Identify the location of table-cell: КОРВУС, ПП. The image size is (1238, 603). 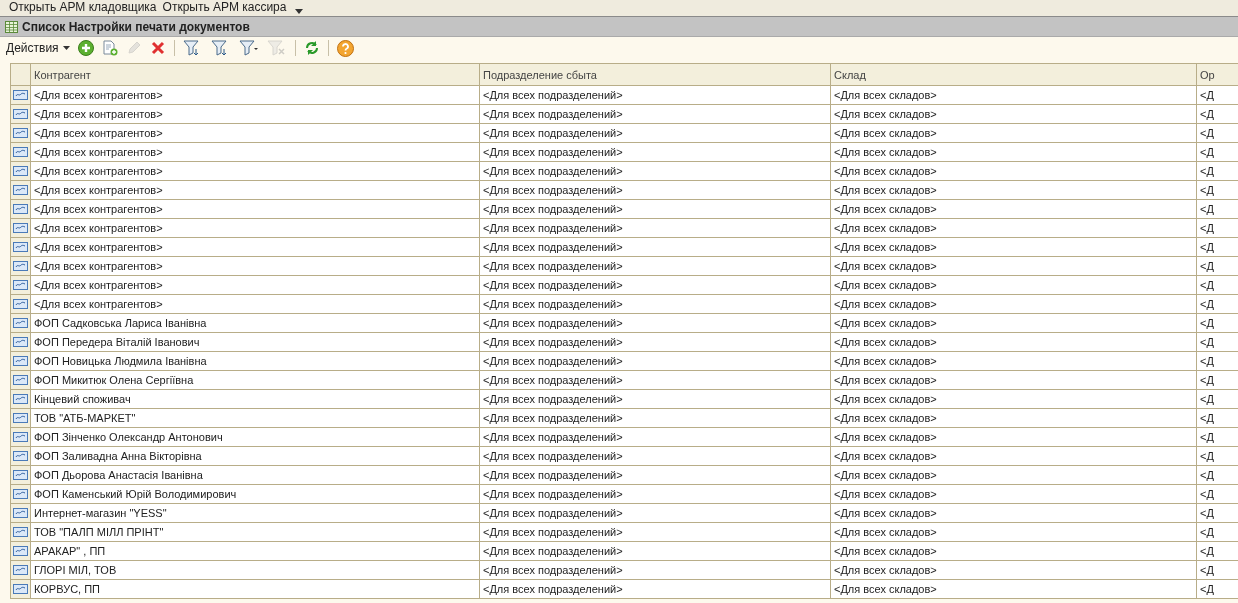
(255, 589).